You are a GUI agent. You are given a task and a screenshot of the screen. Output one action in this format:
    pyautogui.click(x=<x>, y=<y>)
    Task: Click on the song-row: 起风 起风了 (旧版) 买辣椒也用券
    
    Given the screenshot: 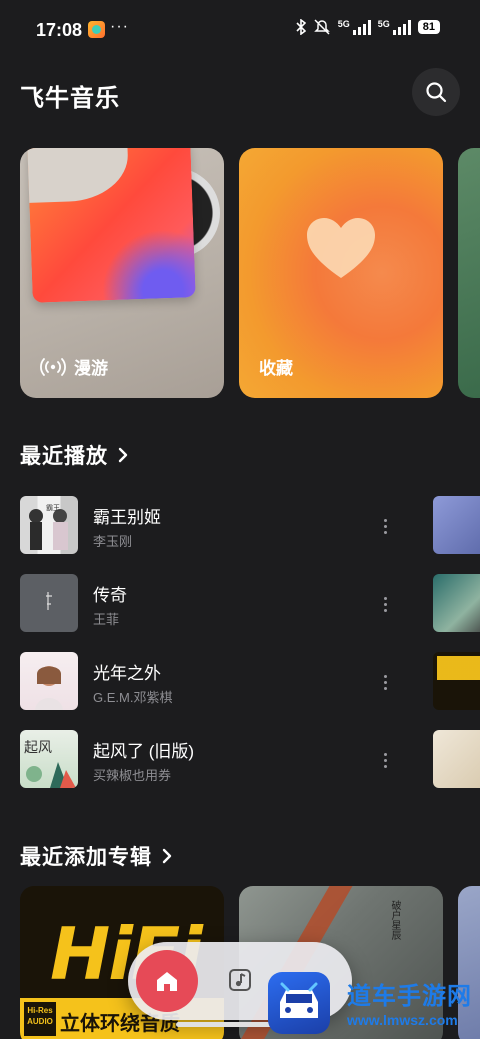 What is the action you would take?
    pyautogui.click(x=210, y=760)
    